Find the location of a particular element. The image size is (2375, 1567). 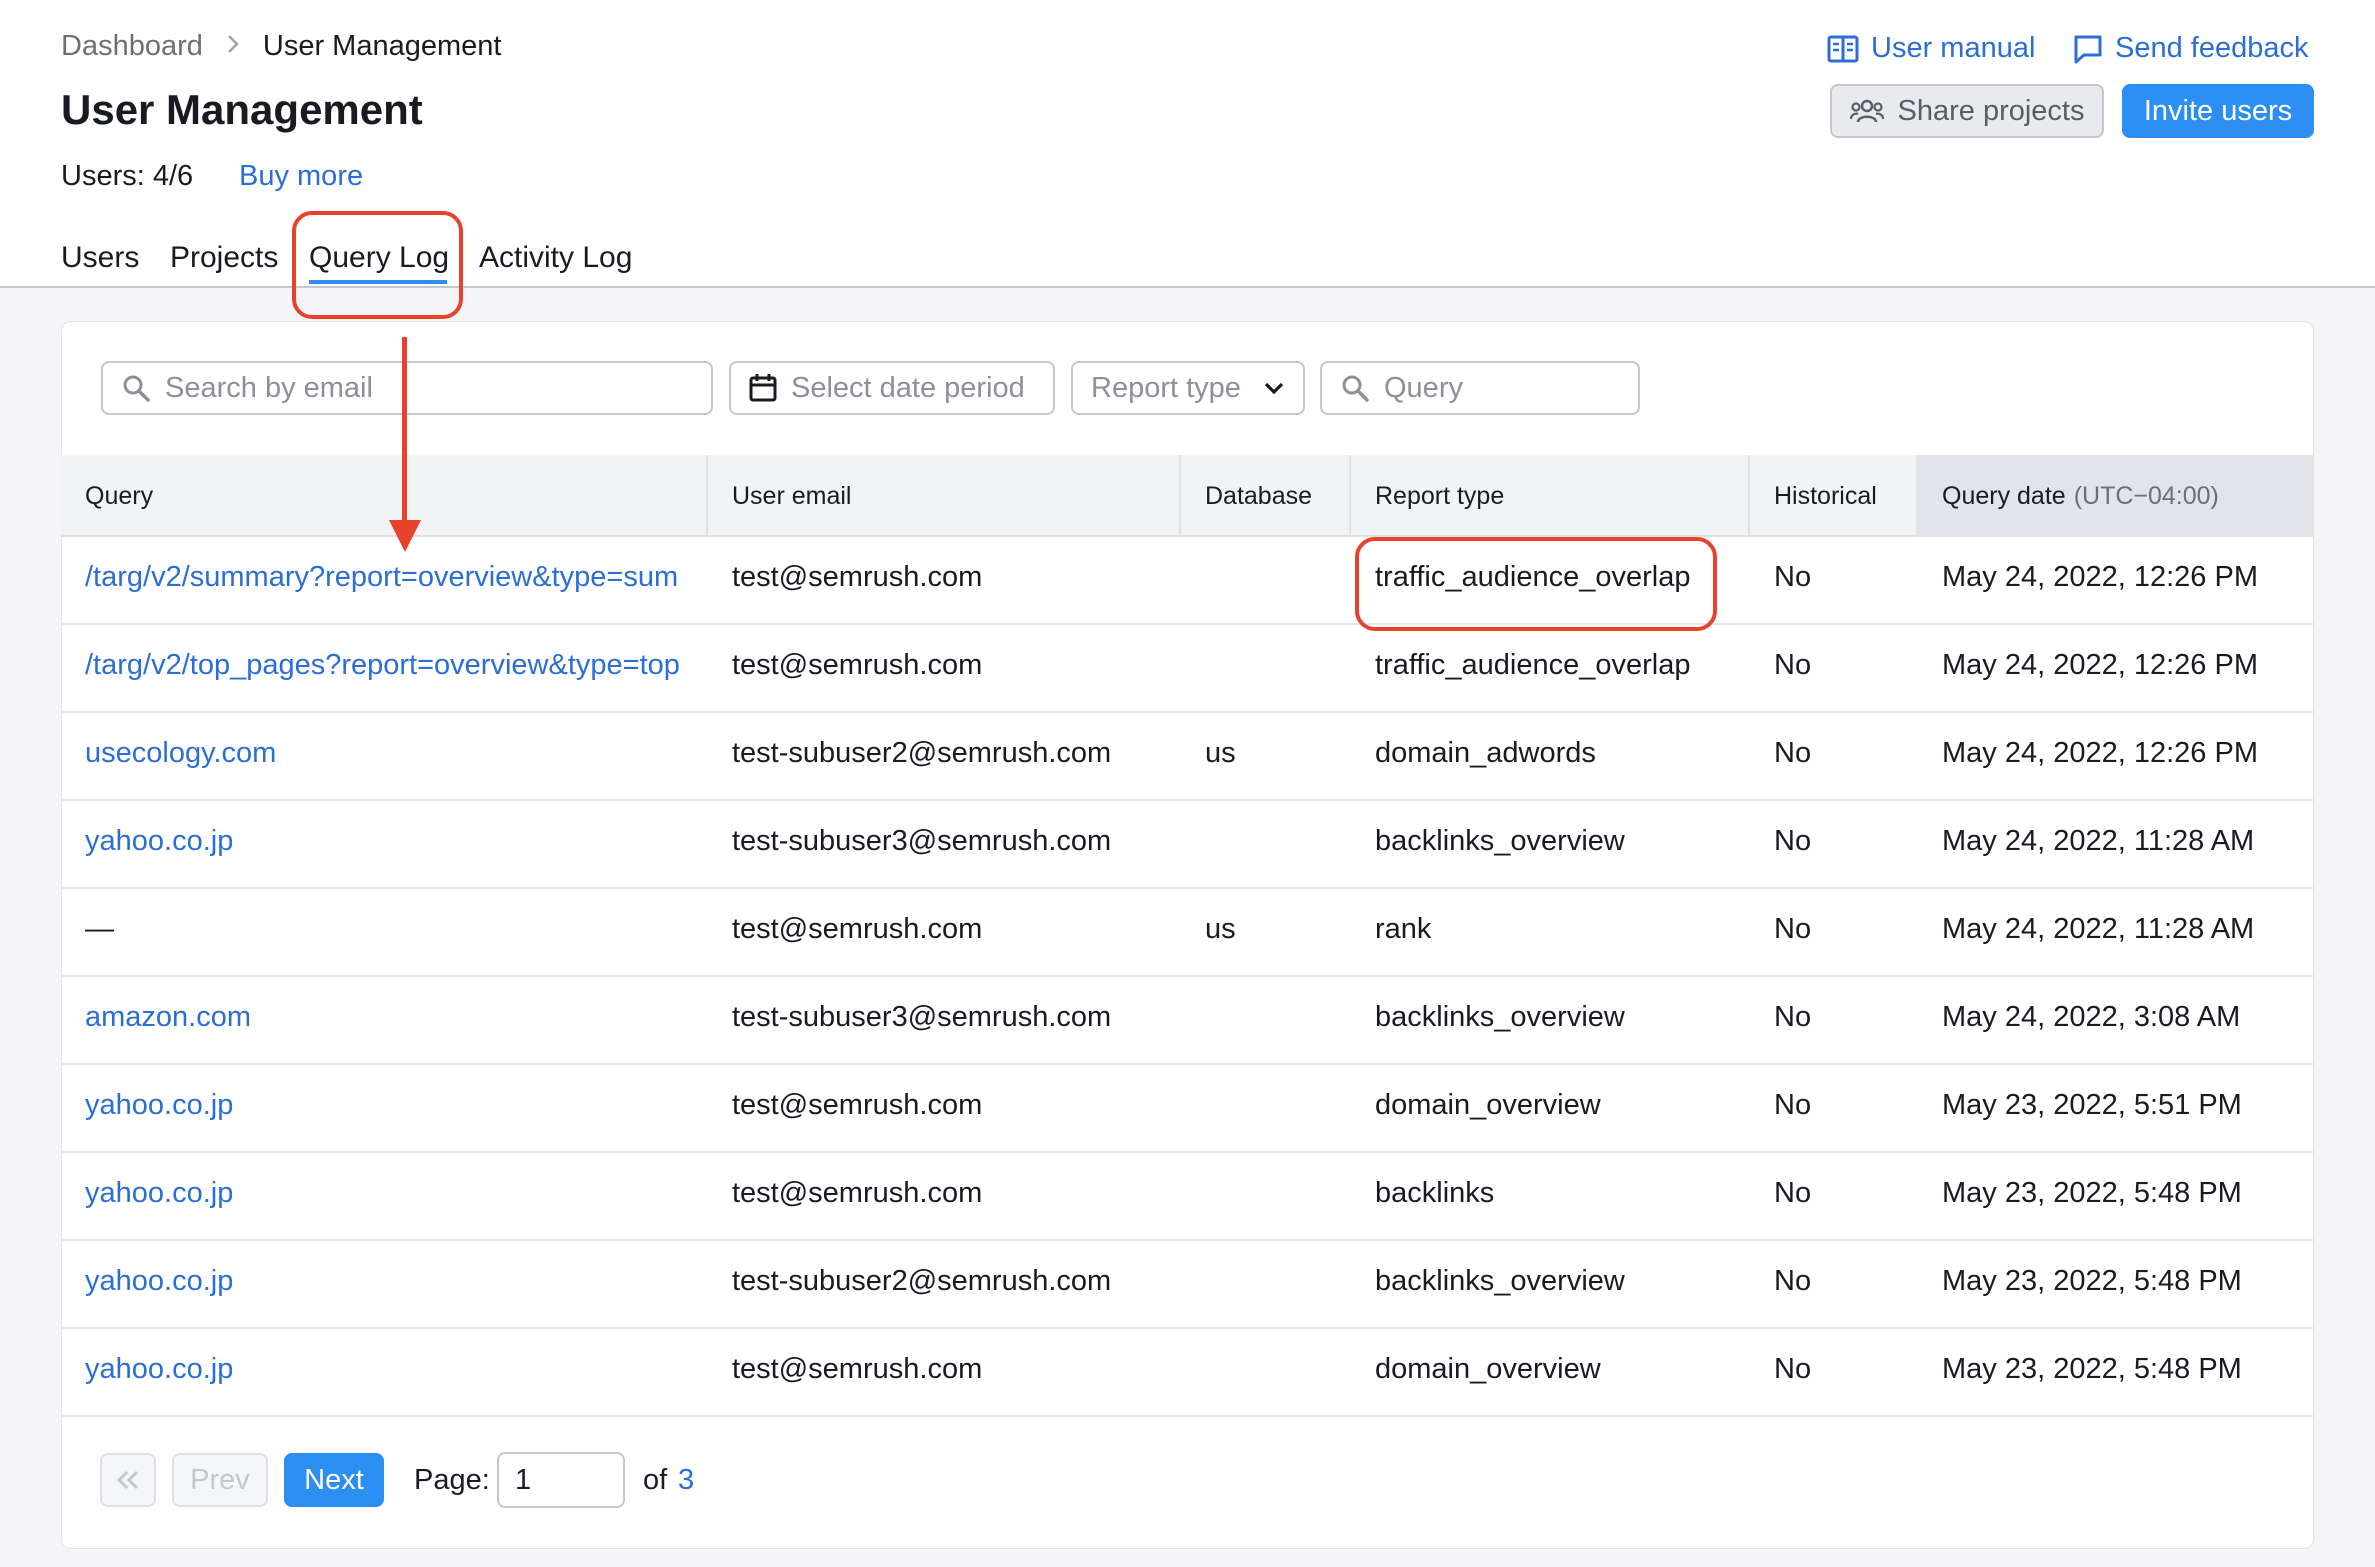

cell-query: usecology.com is located at coordinates (395, 753).